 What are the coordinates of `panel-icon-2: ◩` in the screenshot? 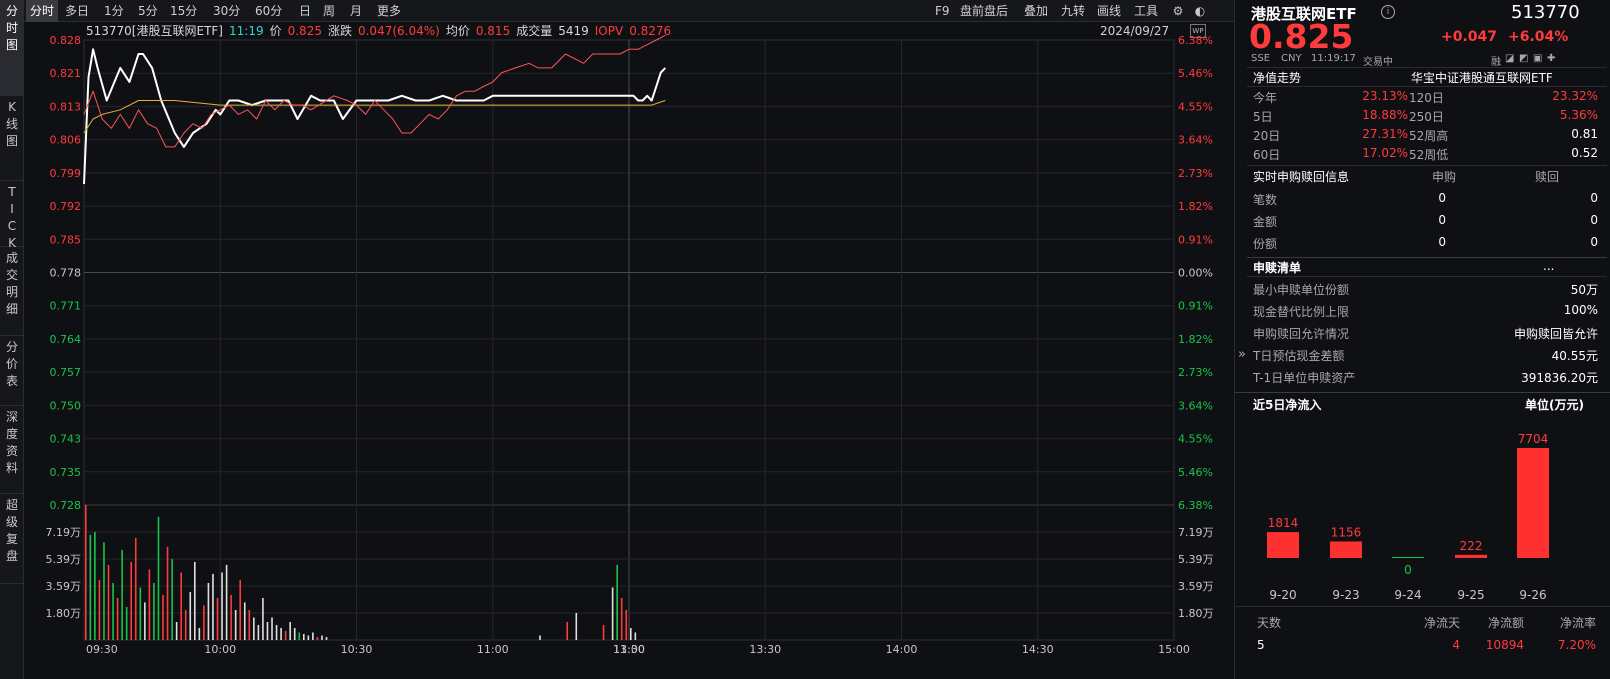 It's located at (1523, 58).